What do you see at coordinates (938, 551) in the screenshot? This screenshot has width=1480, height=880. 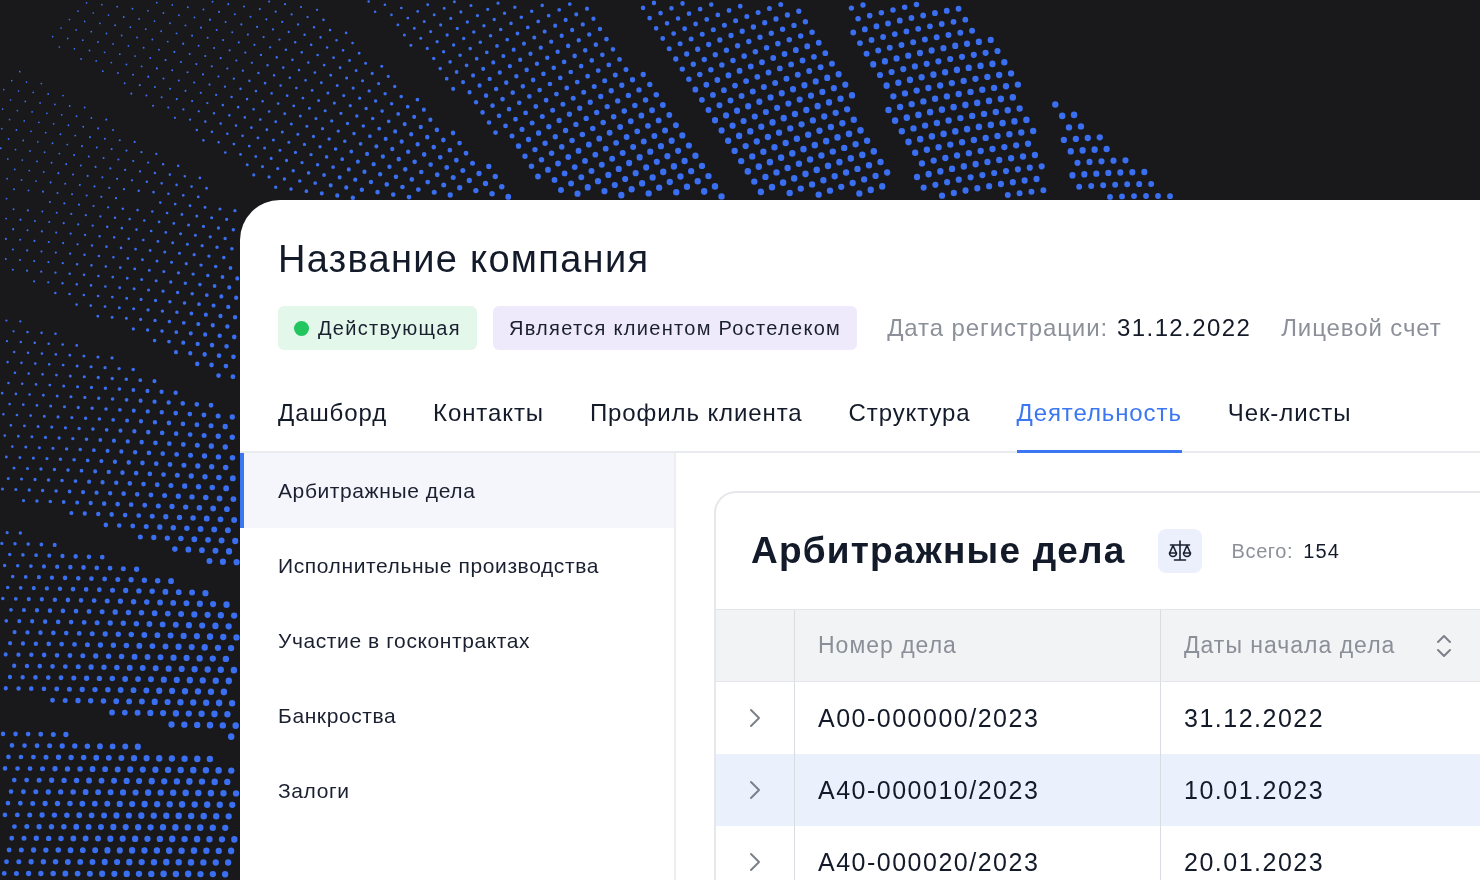 I see `card-title: Арбитражные дела` at bounding box center [938, 551].